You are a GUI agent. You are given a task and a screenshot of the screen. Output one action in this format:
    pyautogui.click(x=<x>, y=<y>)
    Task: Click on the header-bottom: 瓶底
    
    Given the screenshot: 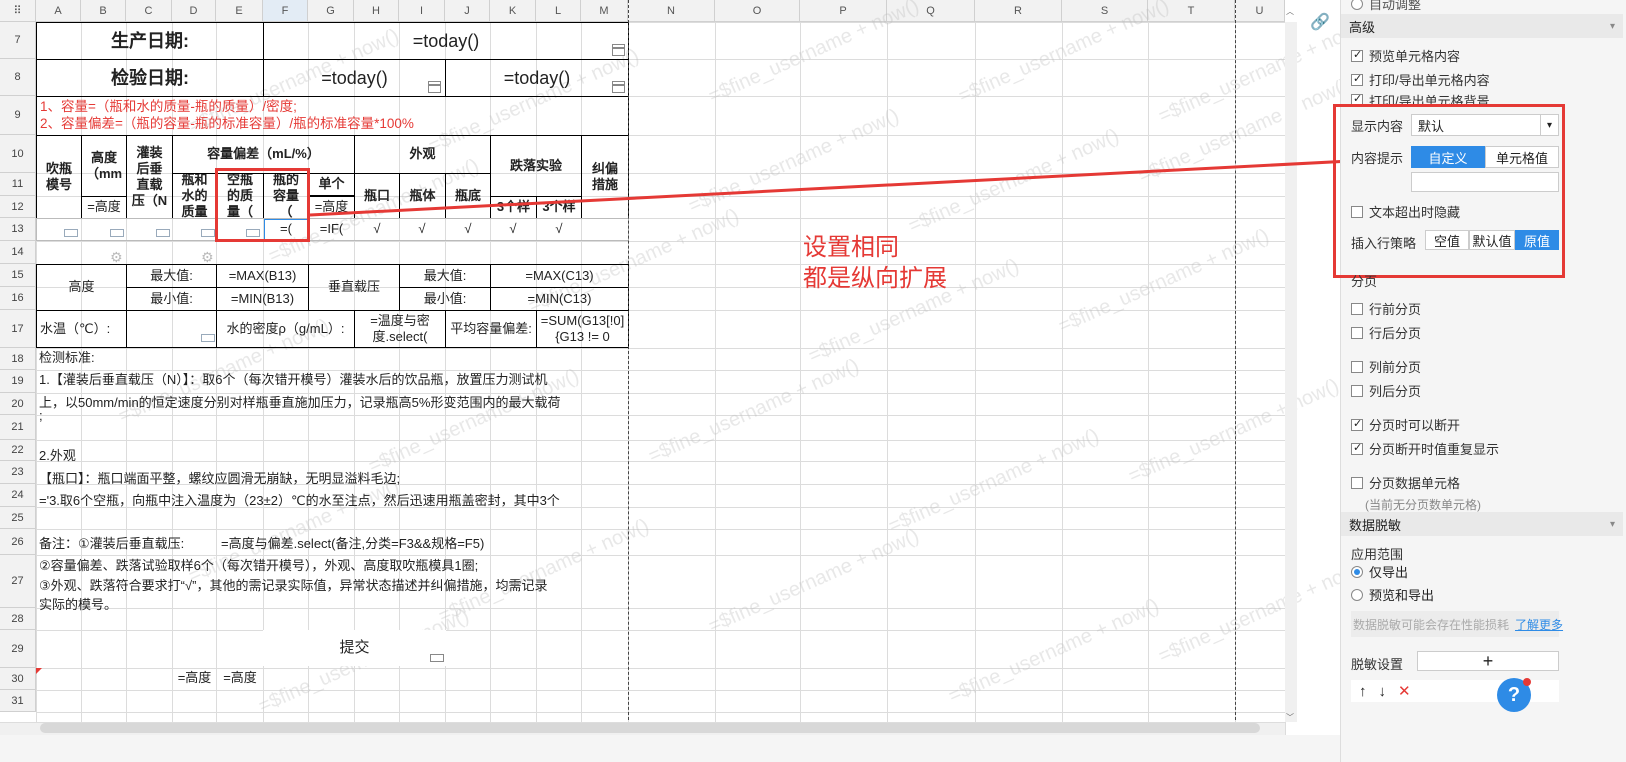 What is the action you would take?
    pyautogui.click(x=468, y=196)
    